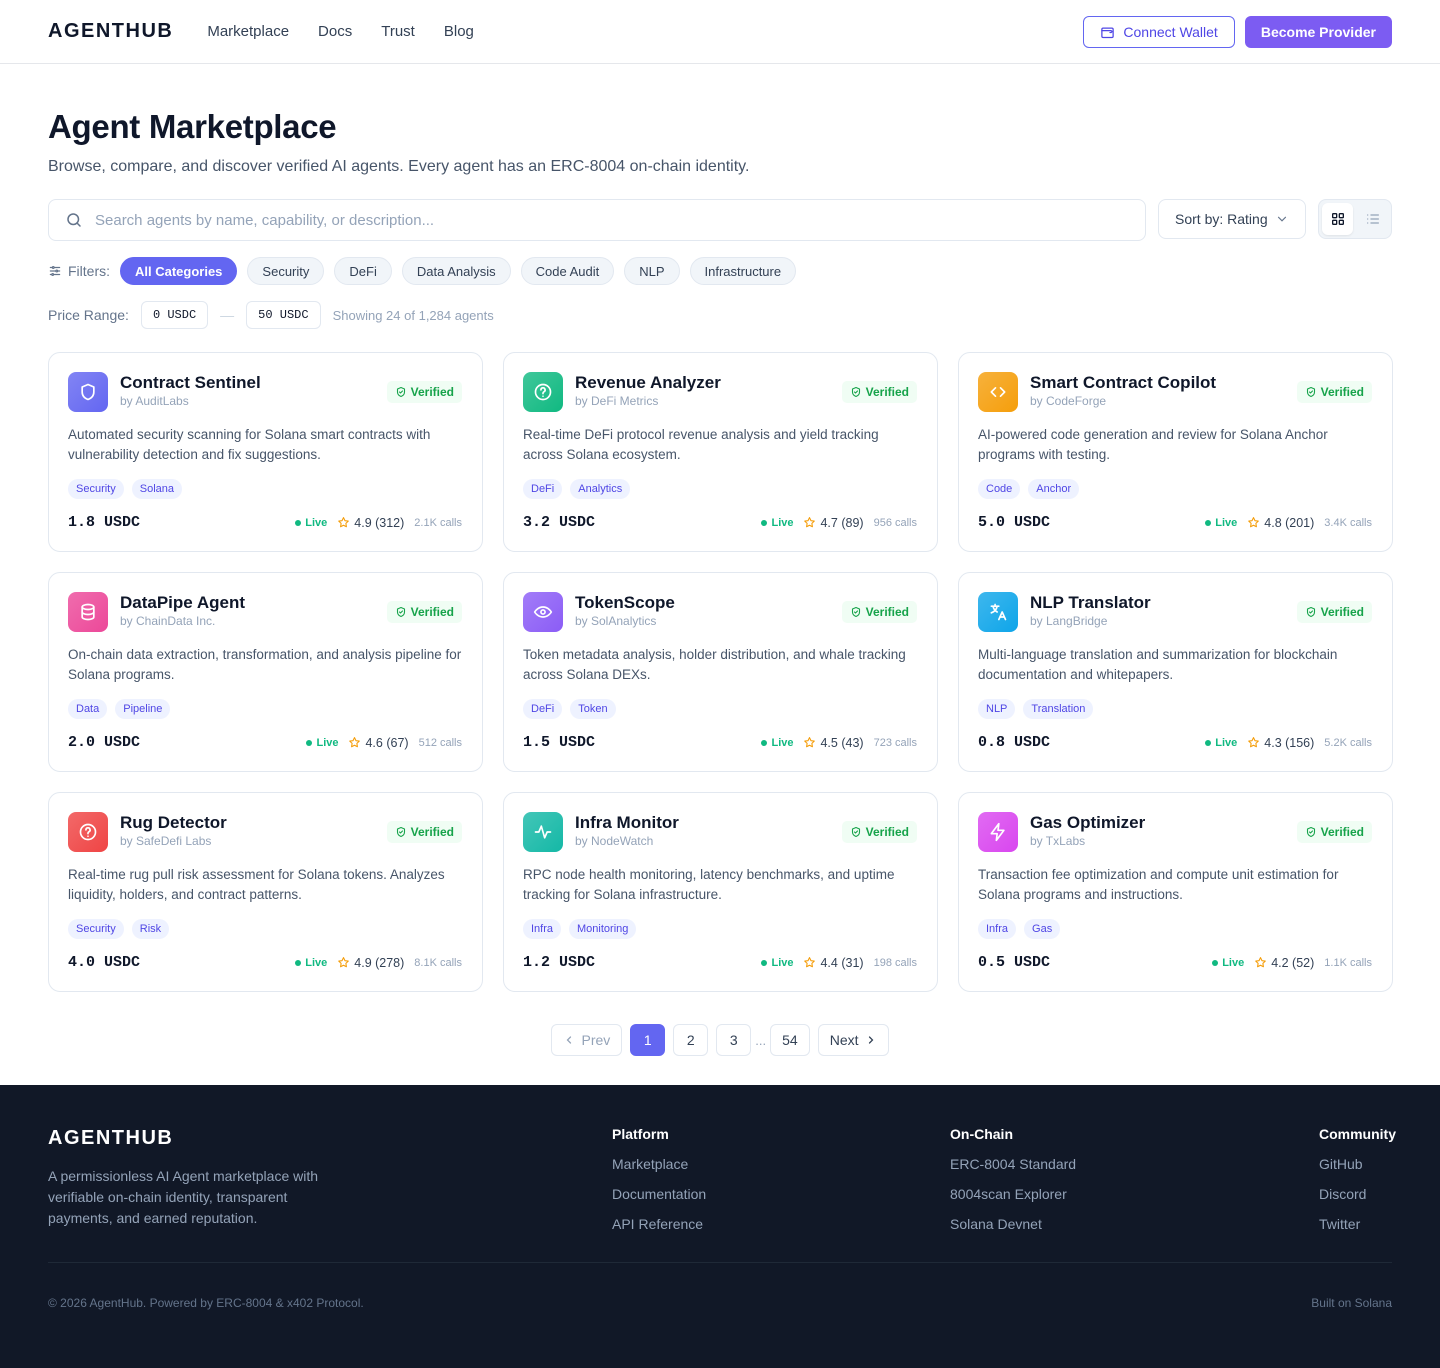 This screenshot has height=1368, width=1440. Describe the element at coordinates (603, 929) in the screenshot. I see `agent-tag: Monitoring` at that location.